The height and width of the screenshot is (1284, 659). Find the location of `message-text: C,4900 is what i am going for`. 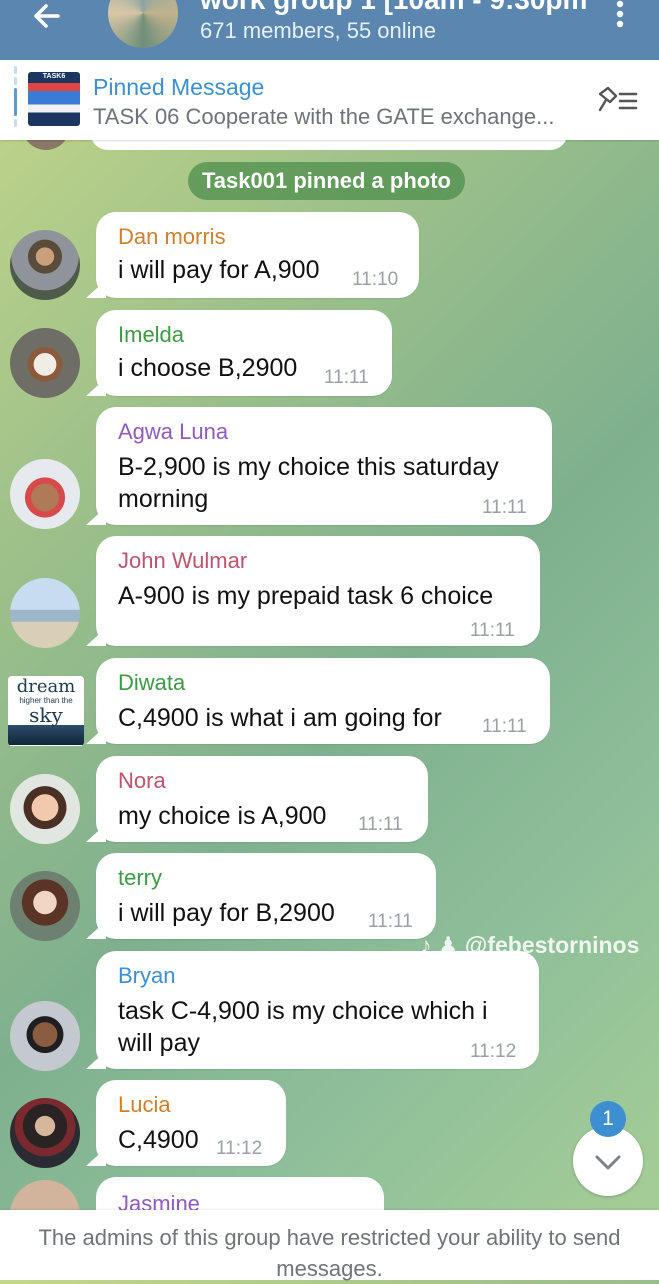

message-text: C,4900 is what i am going for is located at coordinates (280, 718).